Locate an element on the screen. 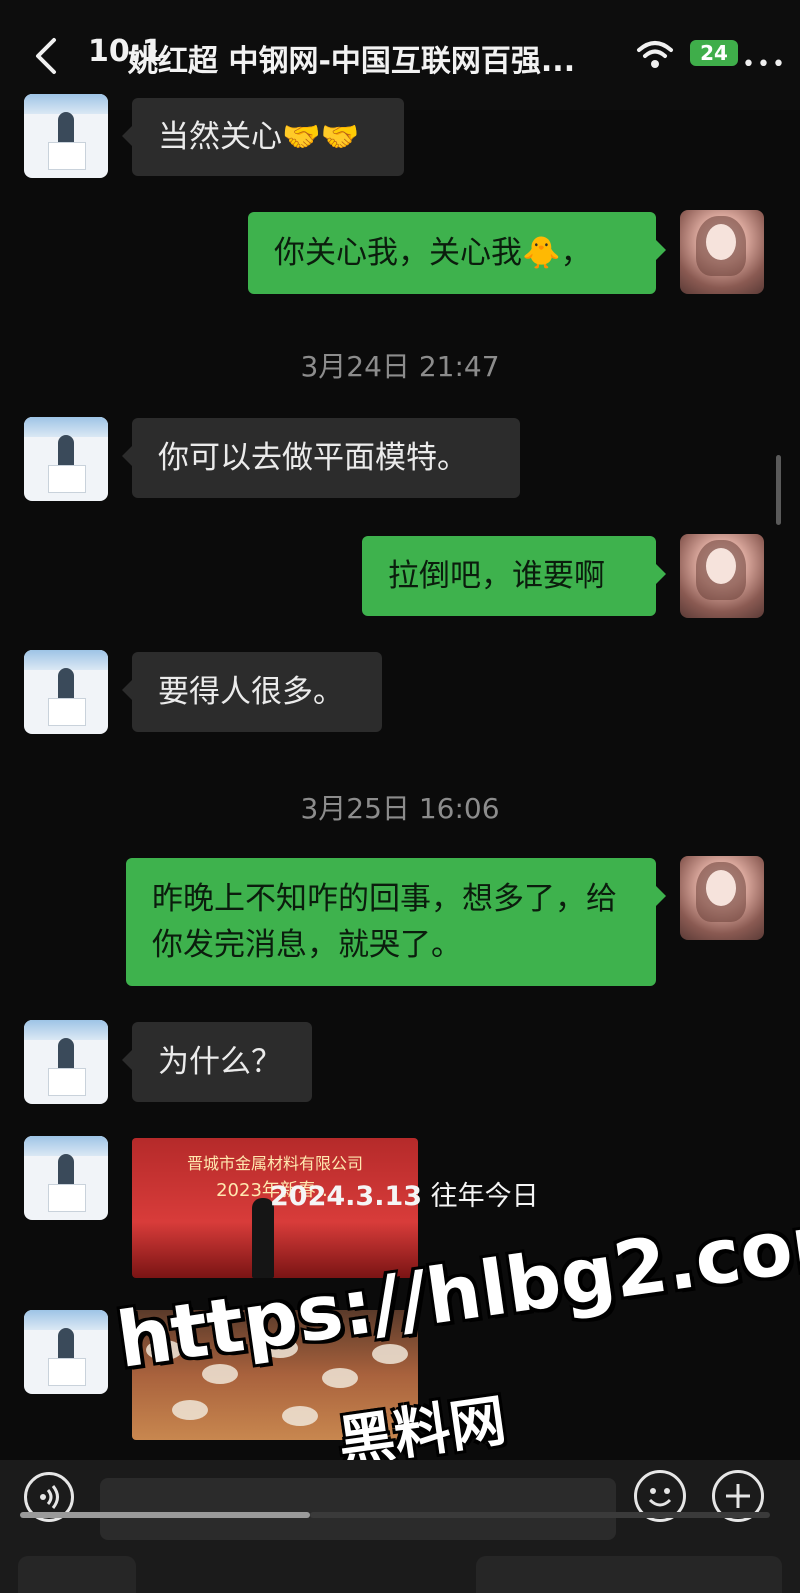  message-input is located at coordinates (358, 1509).